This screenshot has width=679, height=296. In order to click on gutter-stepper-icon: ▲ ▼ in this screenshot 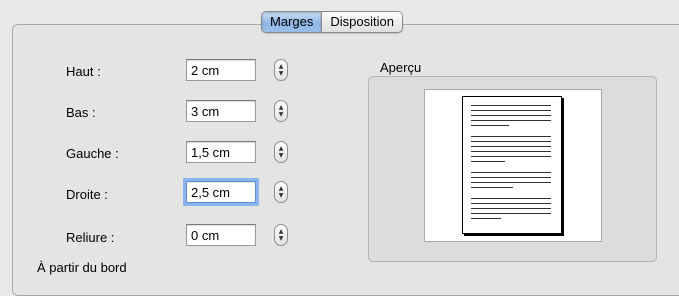, I will do `click(281, 235)`.